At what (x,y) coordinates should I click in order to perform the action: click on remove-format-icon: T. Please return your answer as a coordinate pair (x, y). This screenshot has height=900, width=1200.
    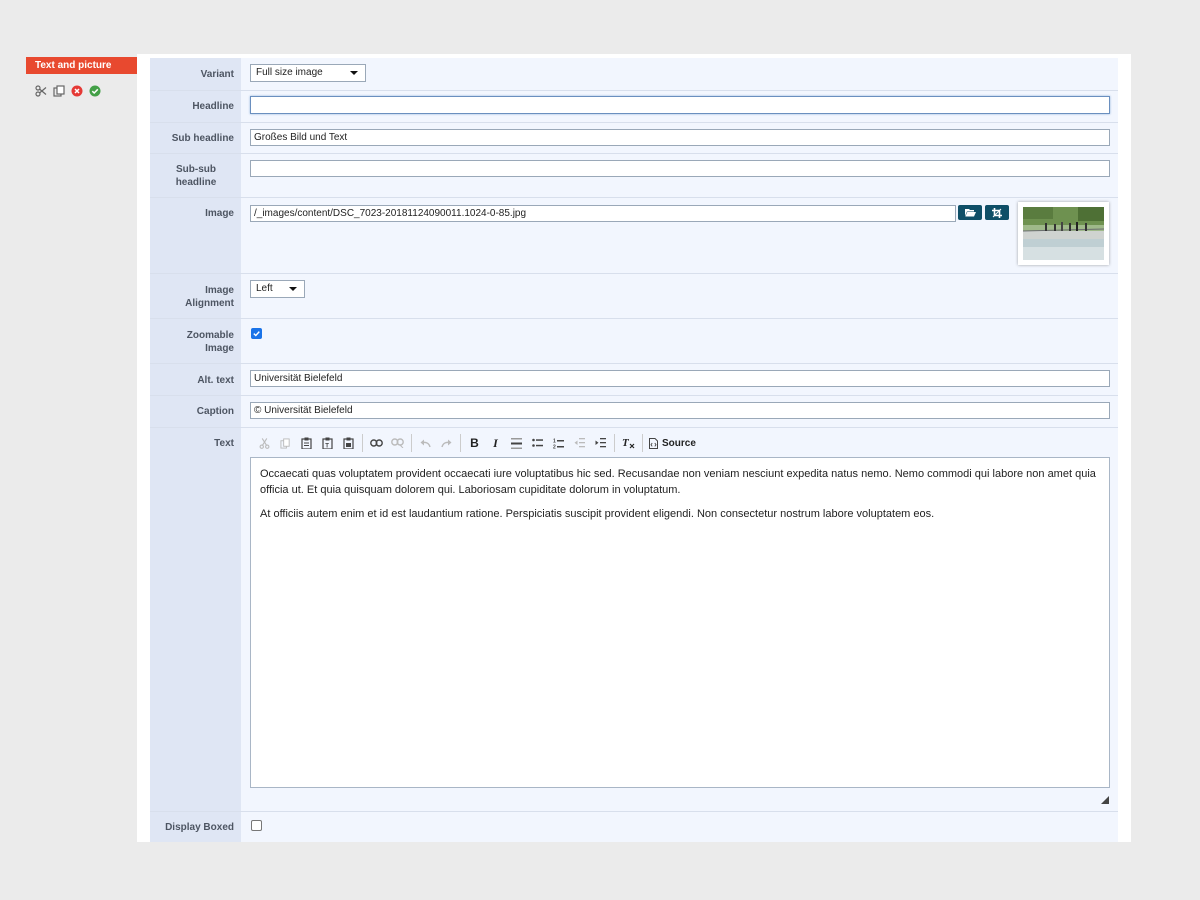
    Looking at the image, I should click on (628, 443).